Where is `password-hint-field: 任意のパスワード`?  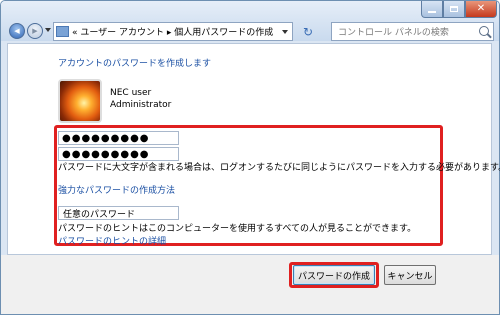
password-hint-field: 任意のパスワード is located at coordinates (118, 213).